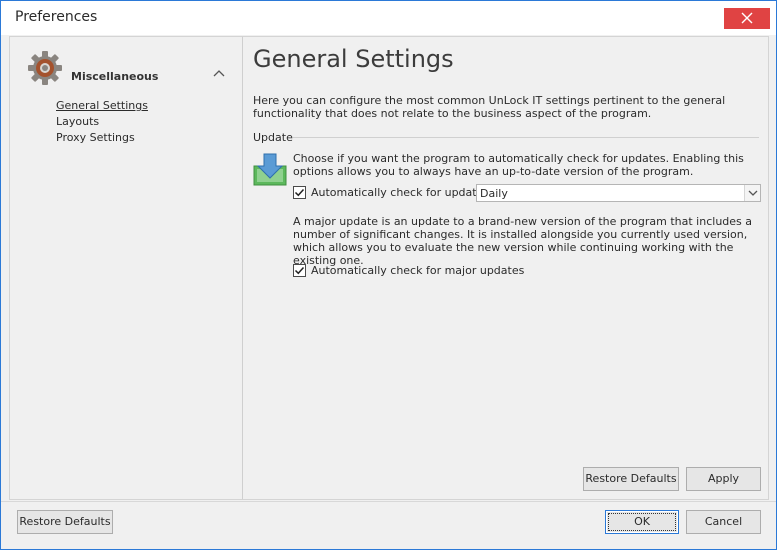  I want to click on auto-check-updates-label: Automatically check for updates:, so click(402, 192).